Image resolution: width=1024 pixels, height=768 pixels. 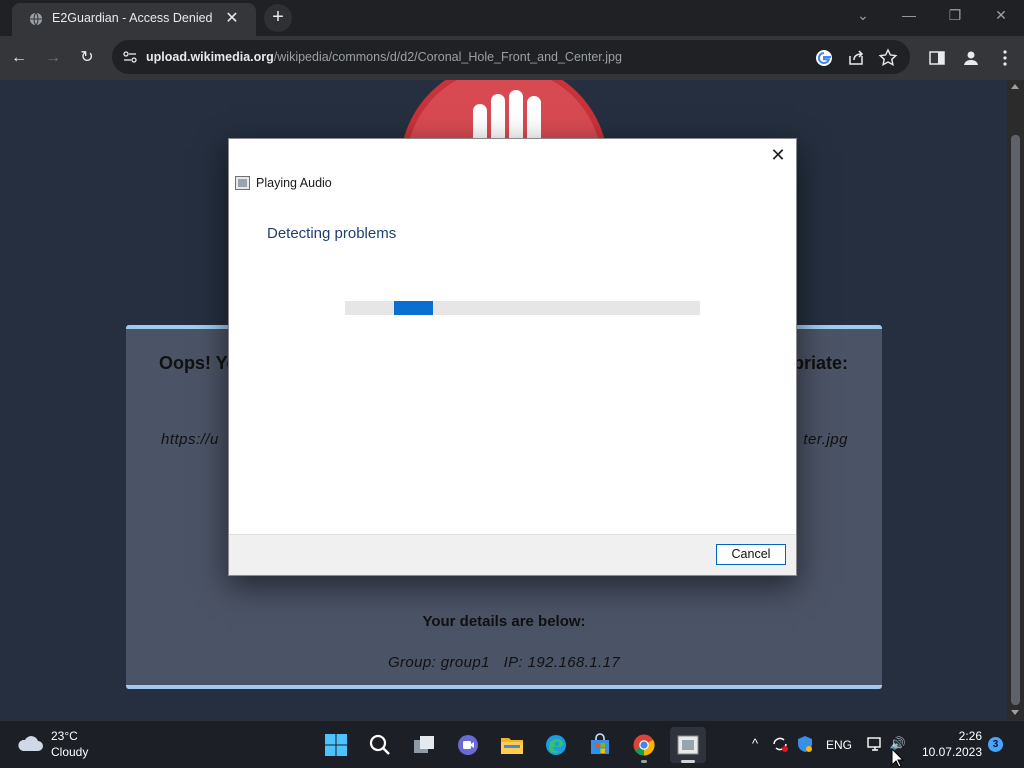 I want to click on denied-message-end: priate:, so click(x=820, y=363).